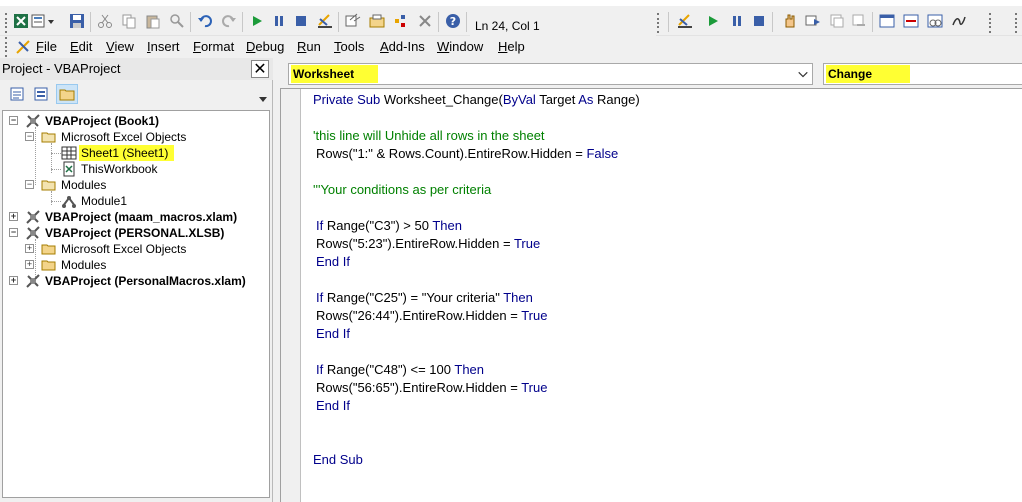 The width and height of the screenshot is (1022, 502). I want to click on menu-tools: Tools, so click(349, 46).